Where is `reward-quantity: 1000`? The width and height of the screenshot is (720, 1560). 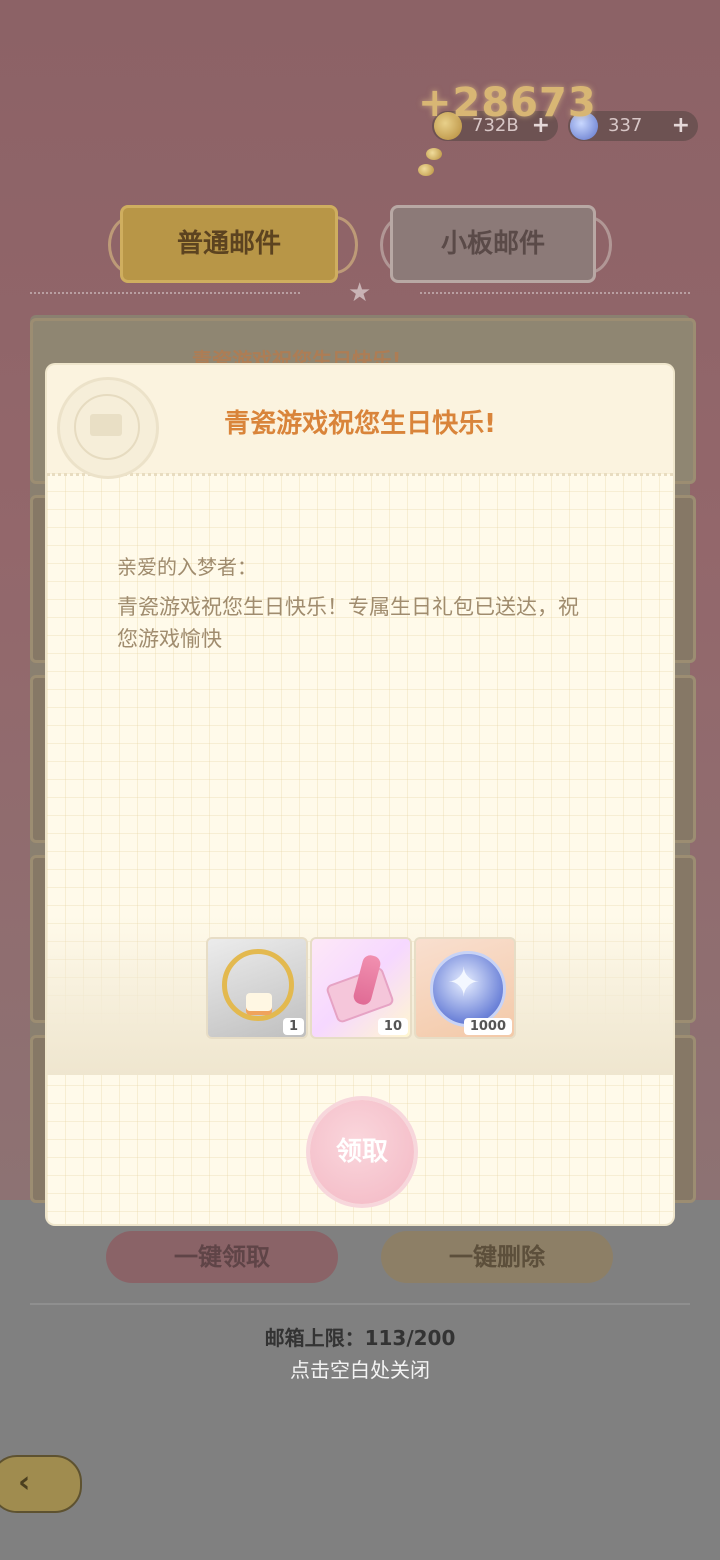
reward-quantity: 1000 is located at coordinates (487, 1026).